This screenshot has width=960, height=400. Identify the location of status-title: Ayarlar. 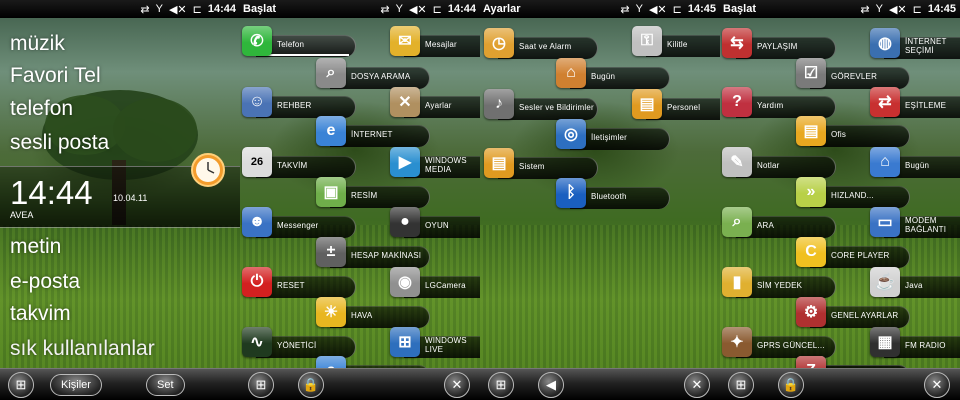
(502, 9).